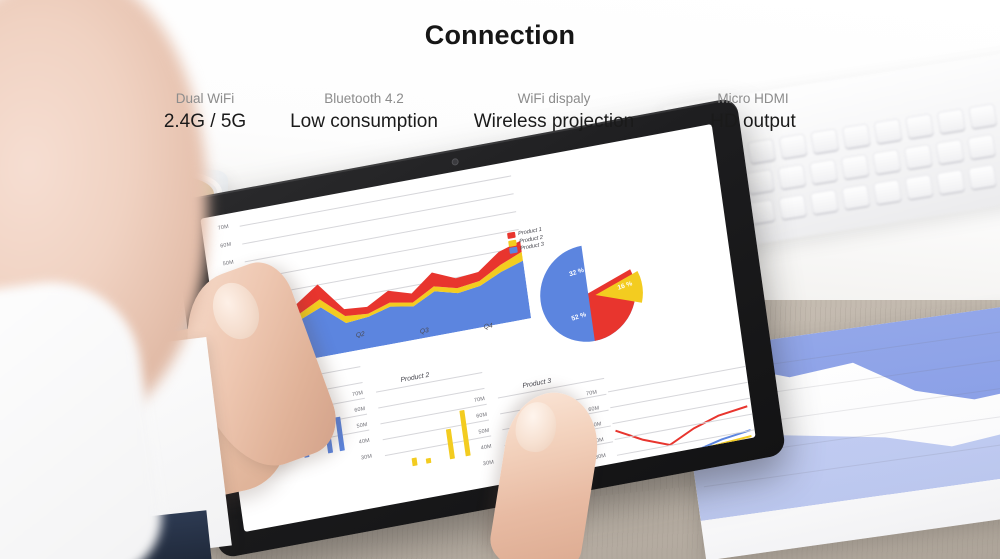 This screenshot has width=1000, height=559. I want to click on bar2-ytick-30m: 30M, so click(366, 457).